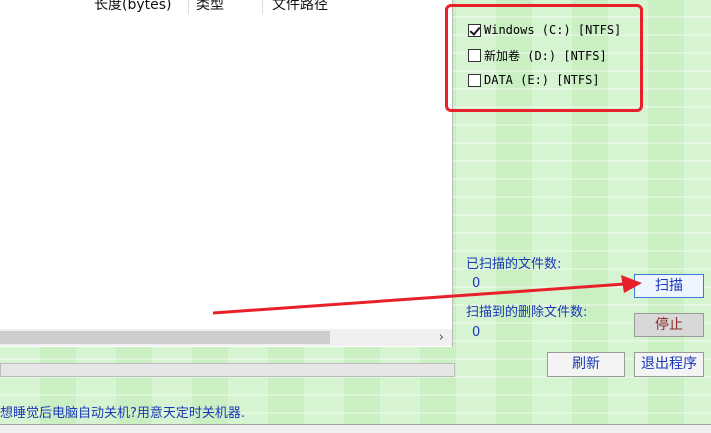 This screenshot has width=711, height=433. What do you see at coordinates (514, 264) in the screenshot?
I see `scanned-files-label: 已扫描的文件数:` at bounding box center [514, 264].